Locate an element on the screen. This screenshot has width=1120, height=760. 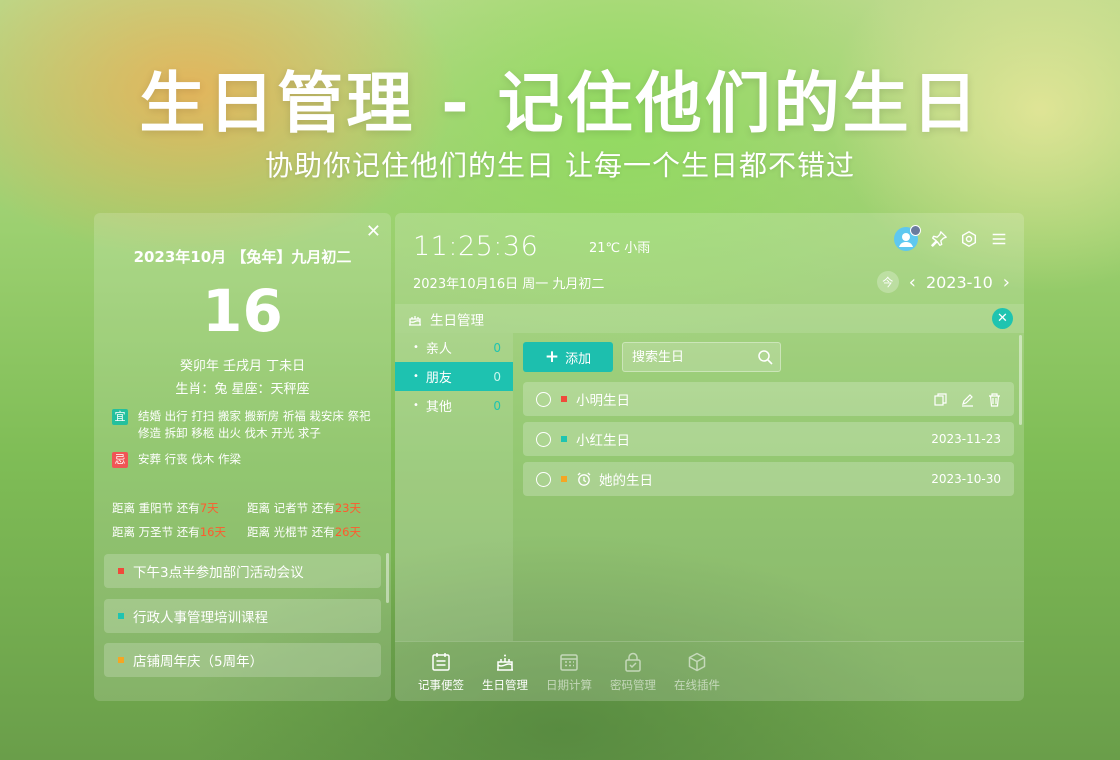
group-label: 朋友 is located at coordinates (438, 378).